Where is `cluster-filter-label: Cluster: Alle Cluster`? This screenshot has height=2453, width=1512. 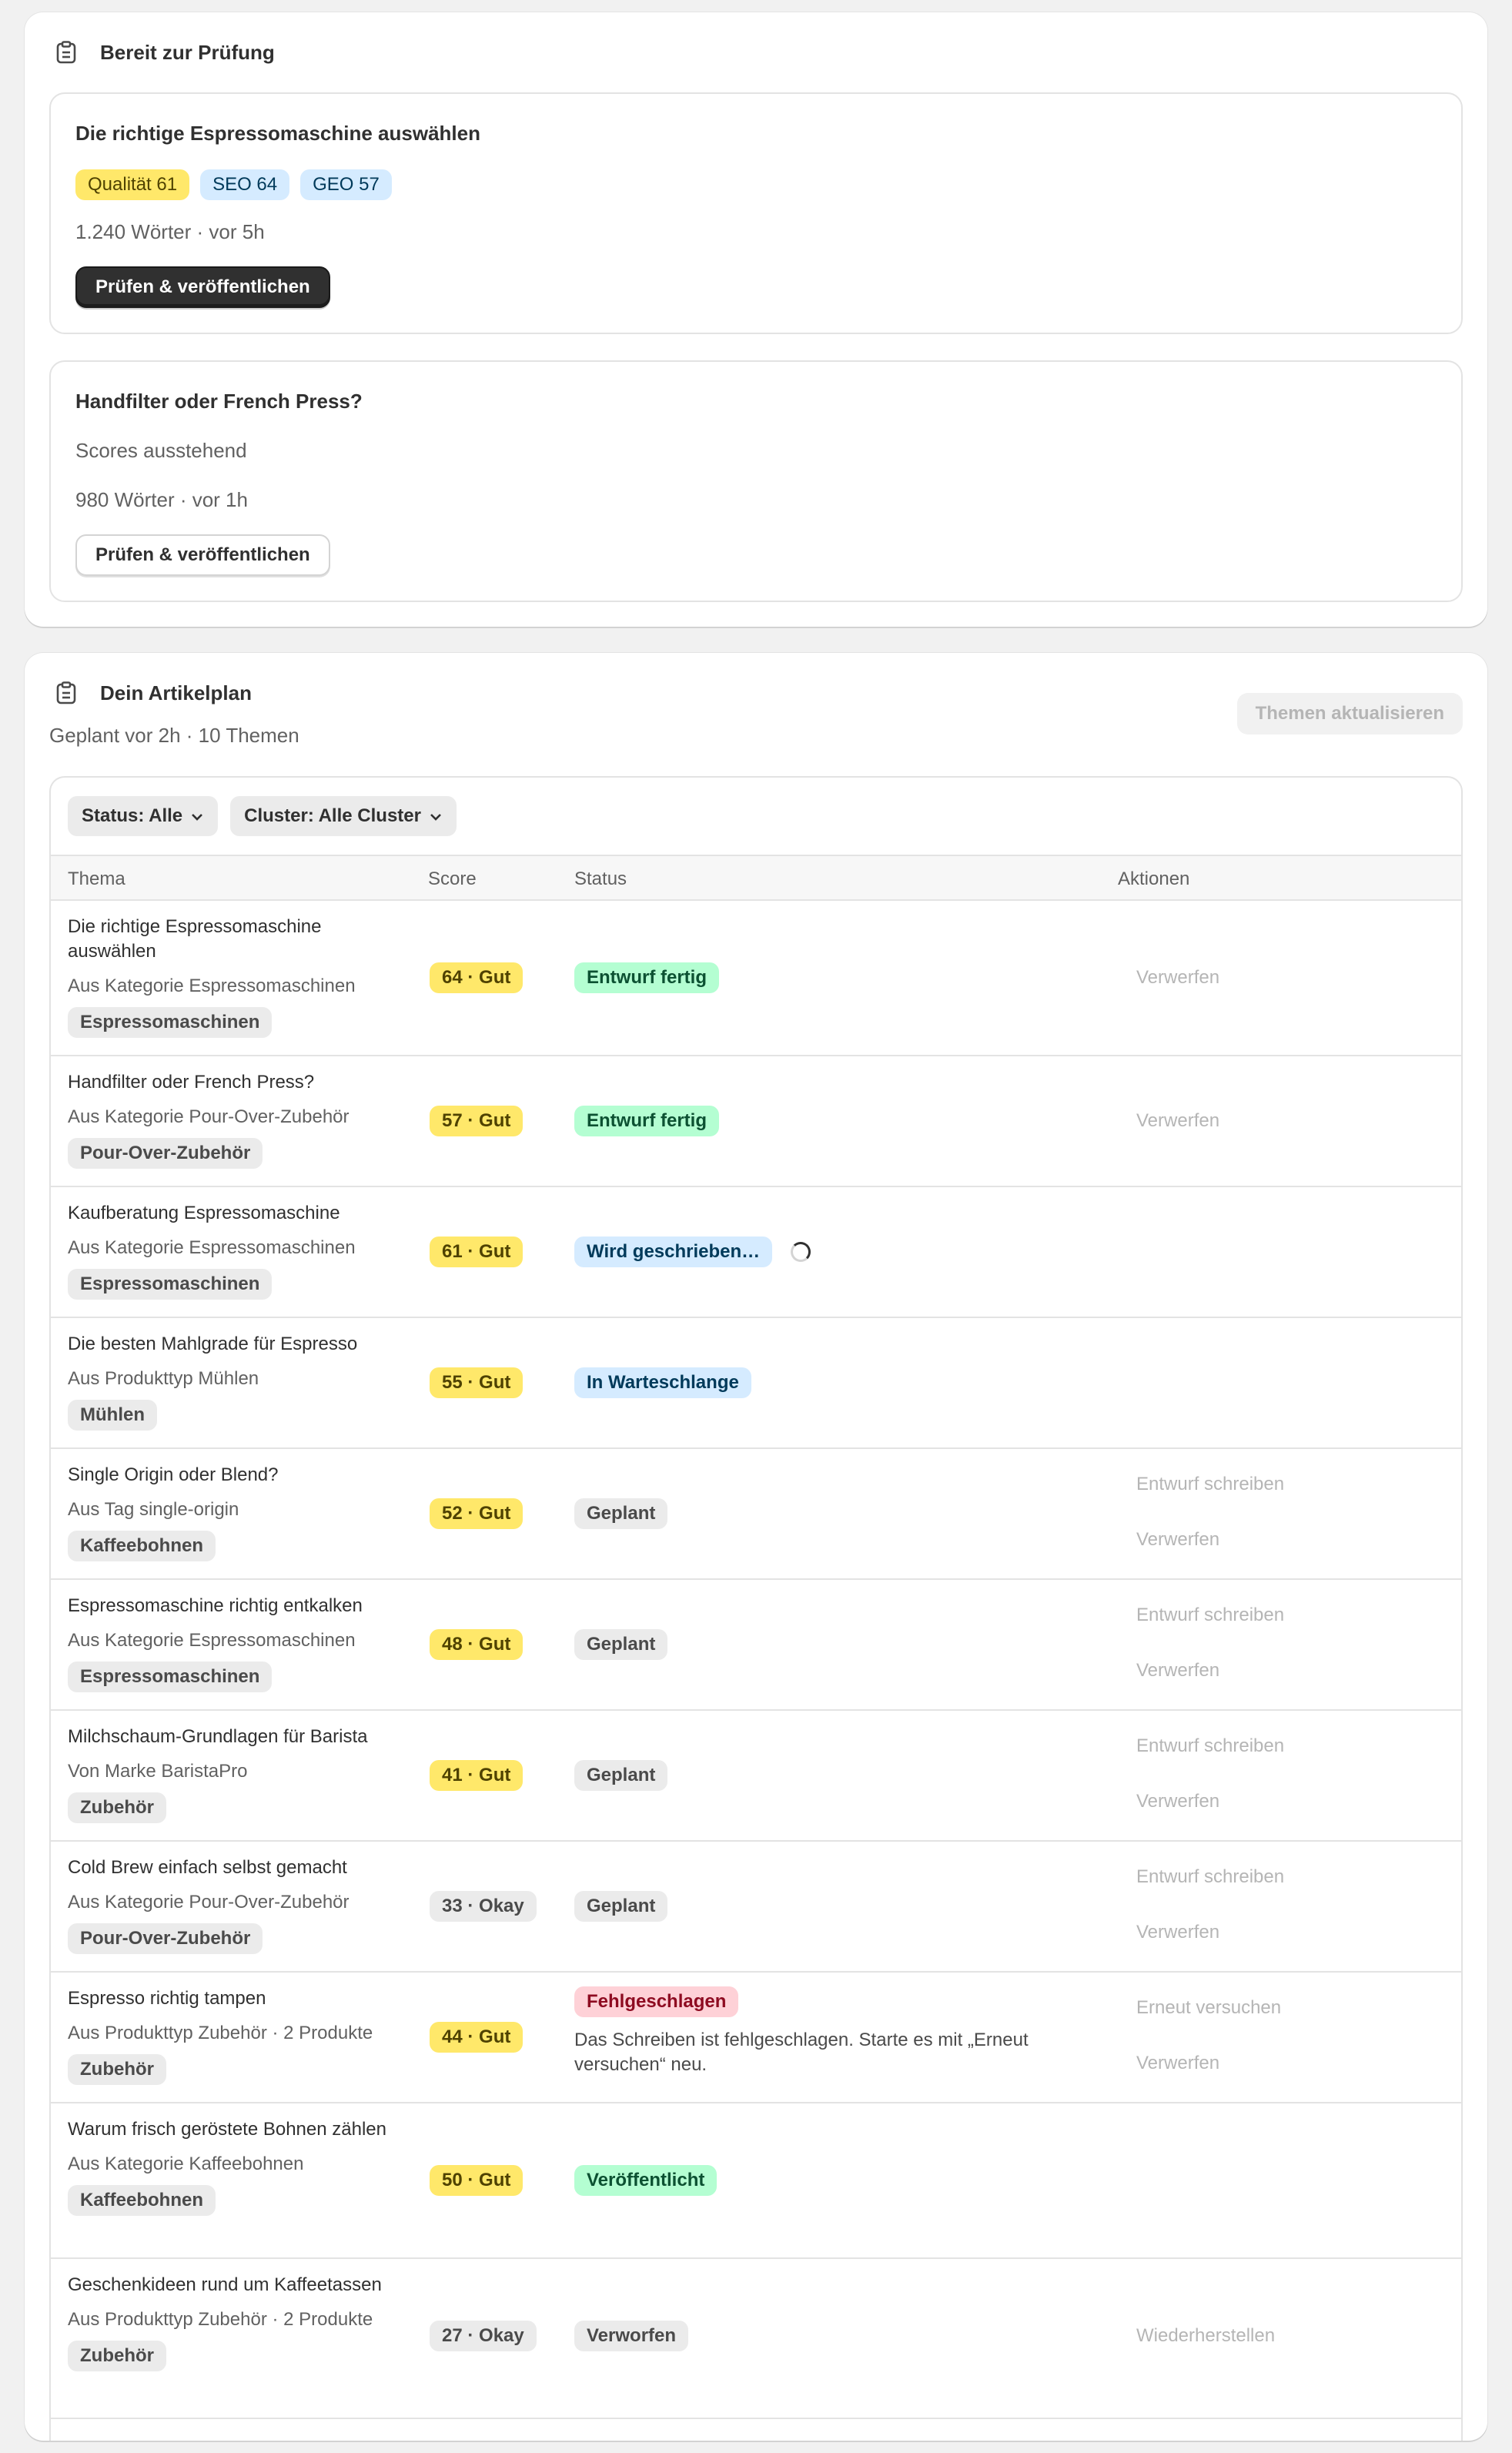
cluster-filter-label: Cluster: Alle Cluster is located at coordinates (332, 815).